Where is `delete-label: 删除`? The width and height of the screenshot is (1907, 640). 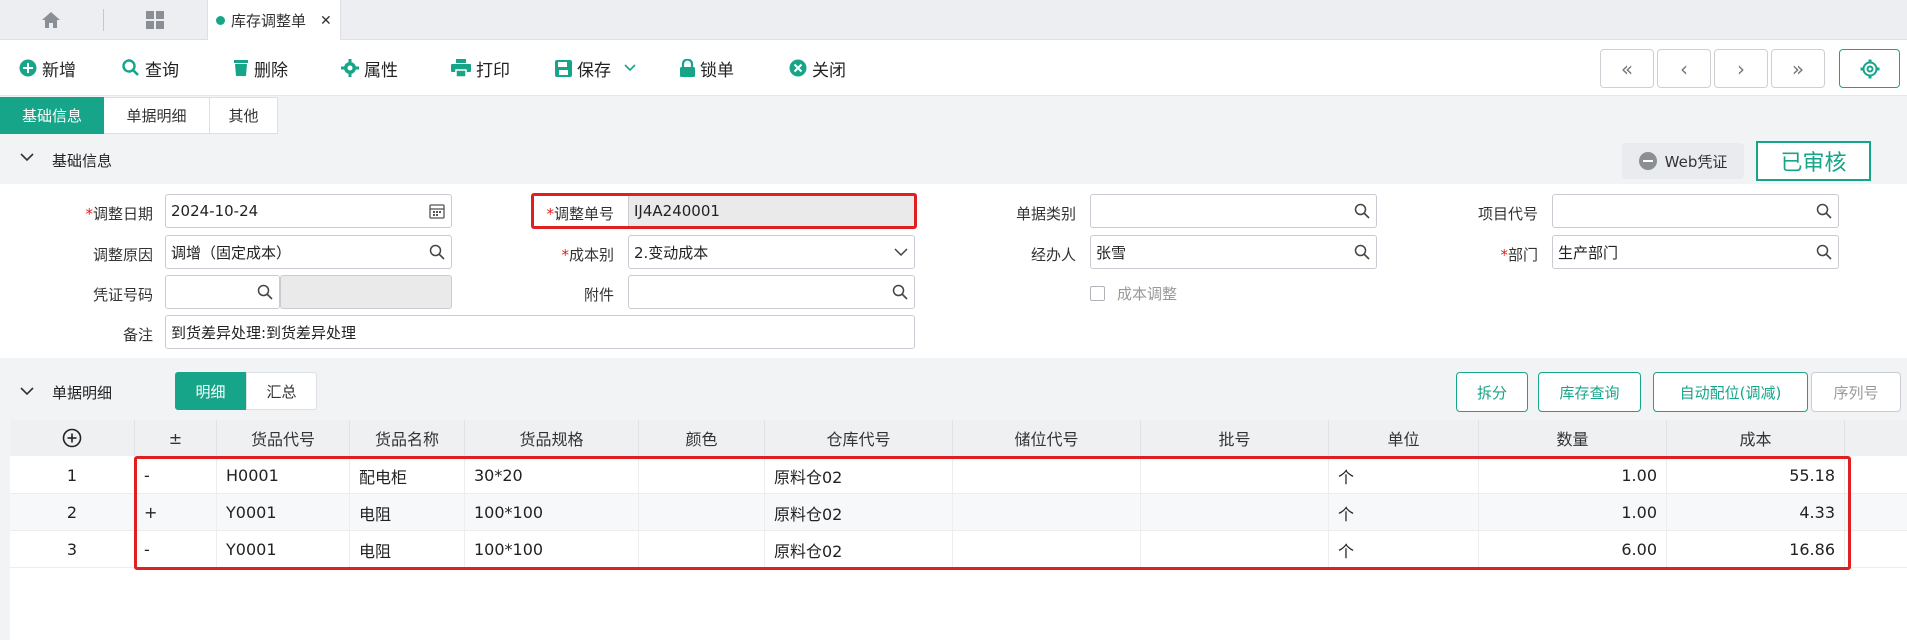 delete-label: 删除 is located at coordinates (271, 70).